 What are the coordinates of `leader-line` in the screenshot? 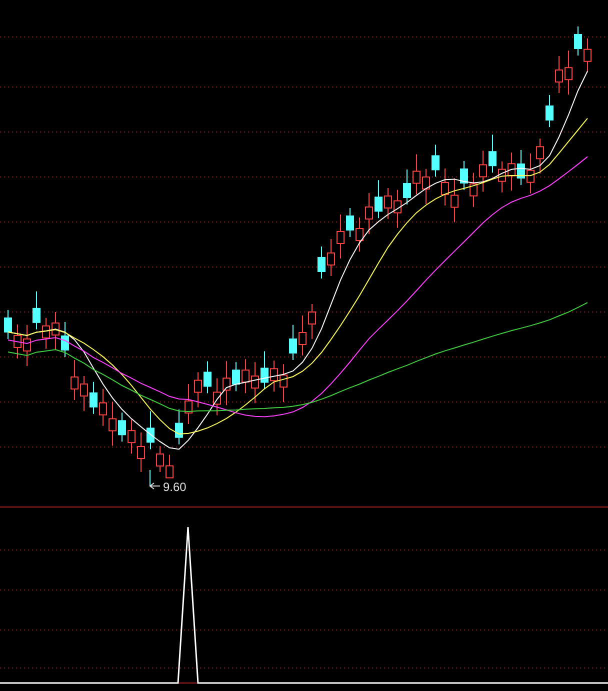 It's located at (154, 480).